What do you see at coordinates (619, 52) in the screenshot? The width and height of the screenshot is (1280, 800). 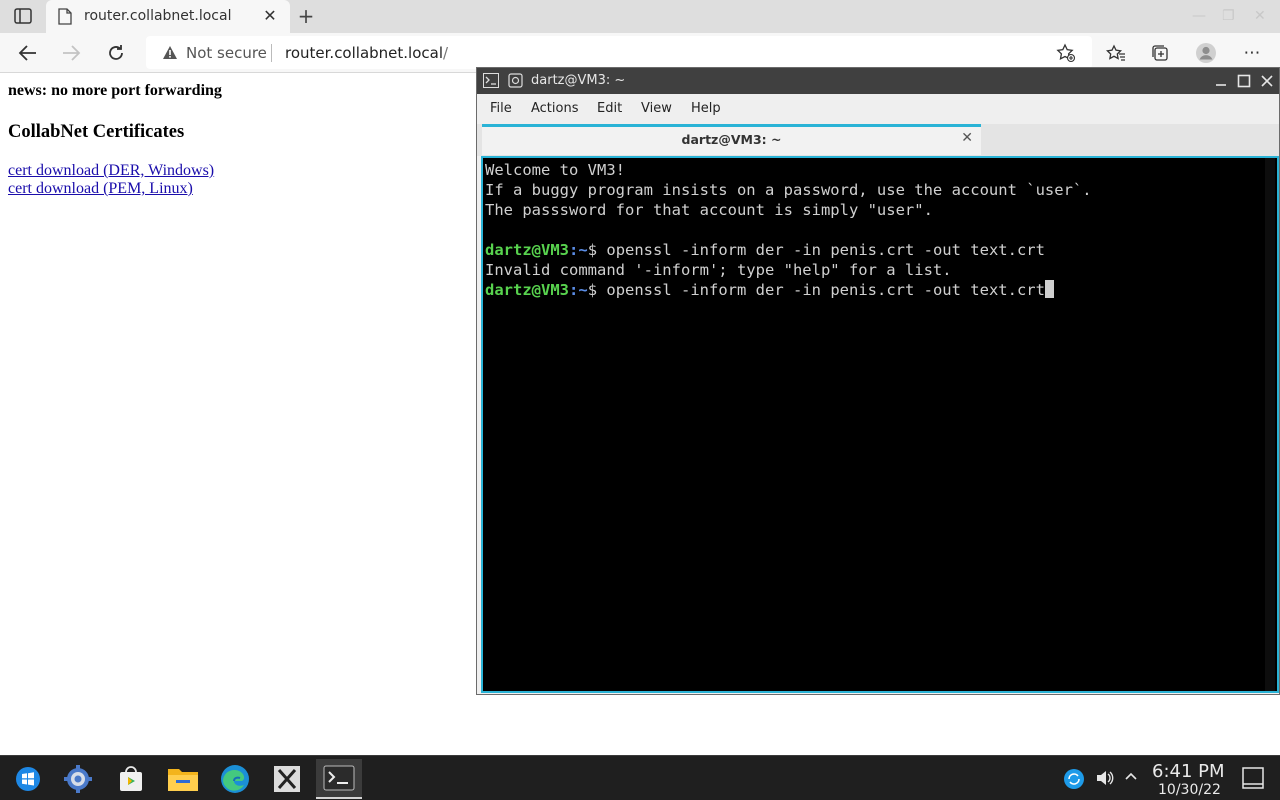 I see `address-bar: Not secure router.collabnet.local/` at bounding box center [619, 52].